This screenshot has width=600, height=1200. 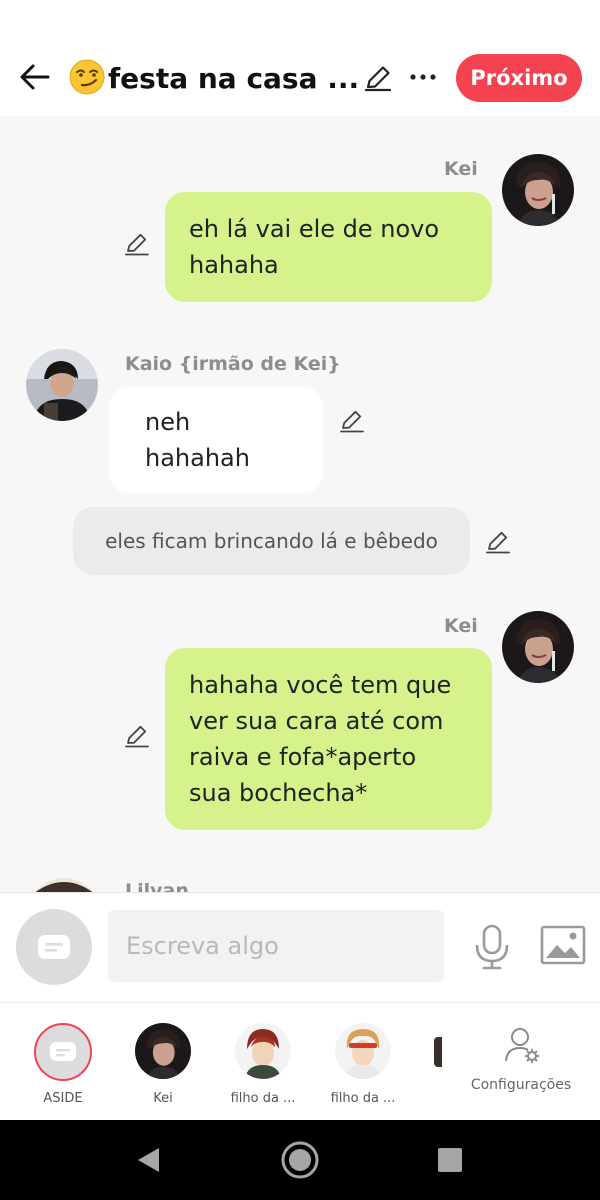 What do you see at coordinates (521, 1085) in the screenshot?
I see `settings-label: Configurações` at bounding box center [521, 1085].